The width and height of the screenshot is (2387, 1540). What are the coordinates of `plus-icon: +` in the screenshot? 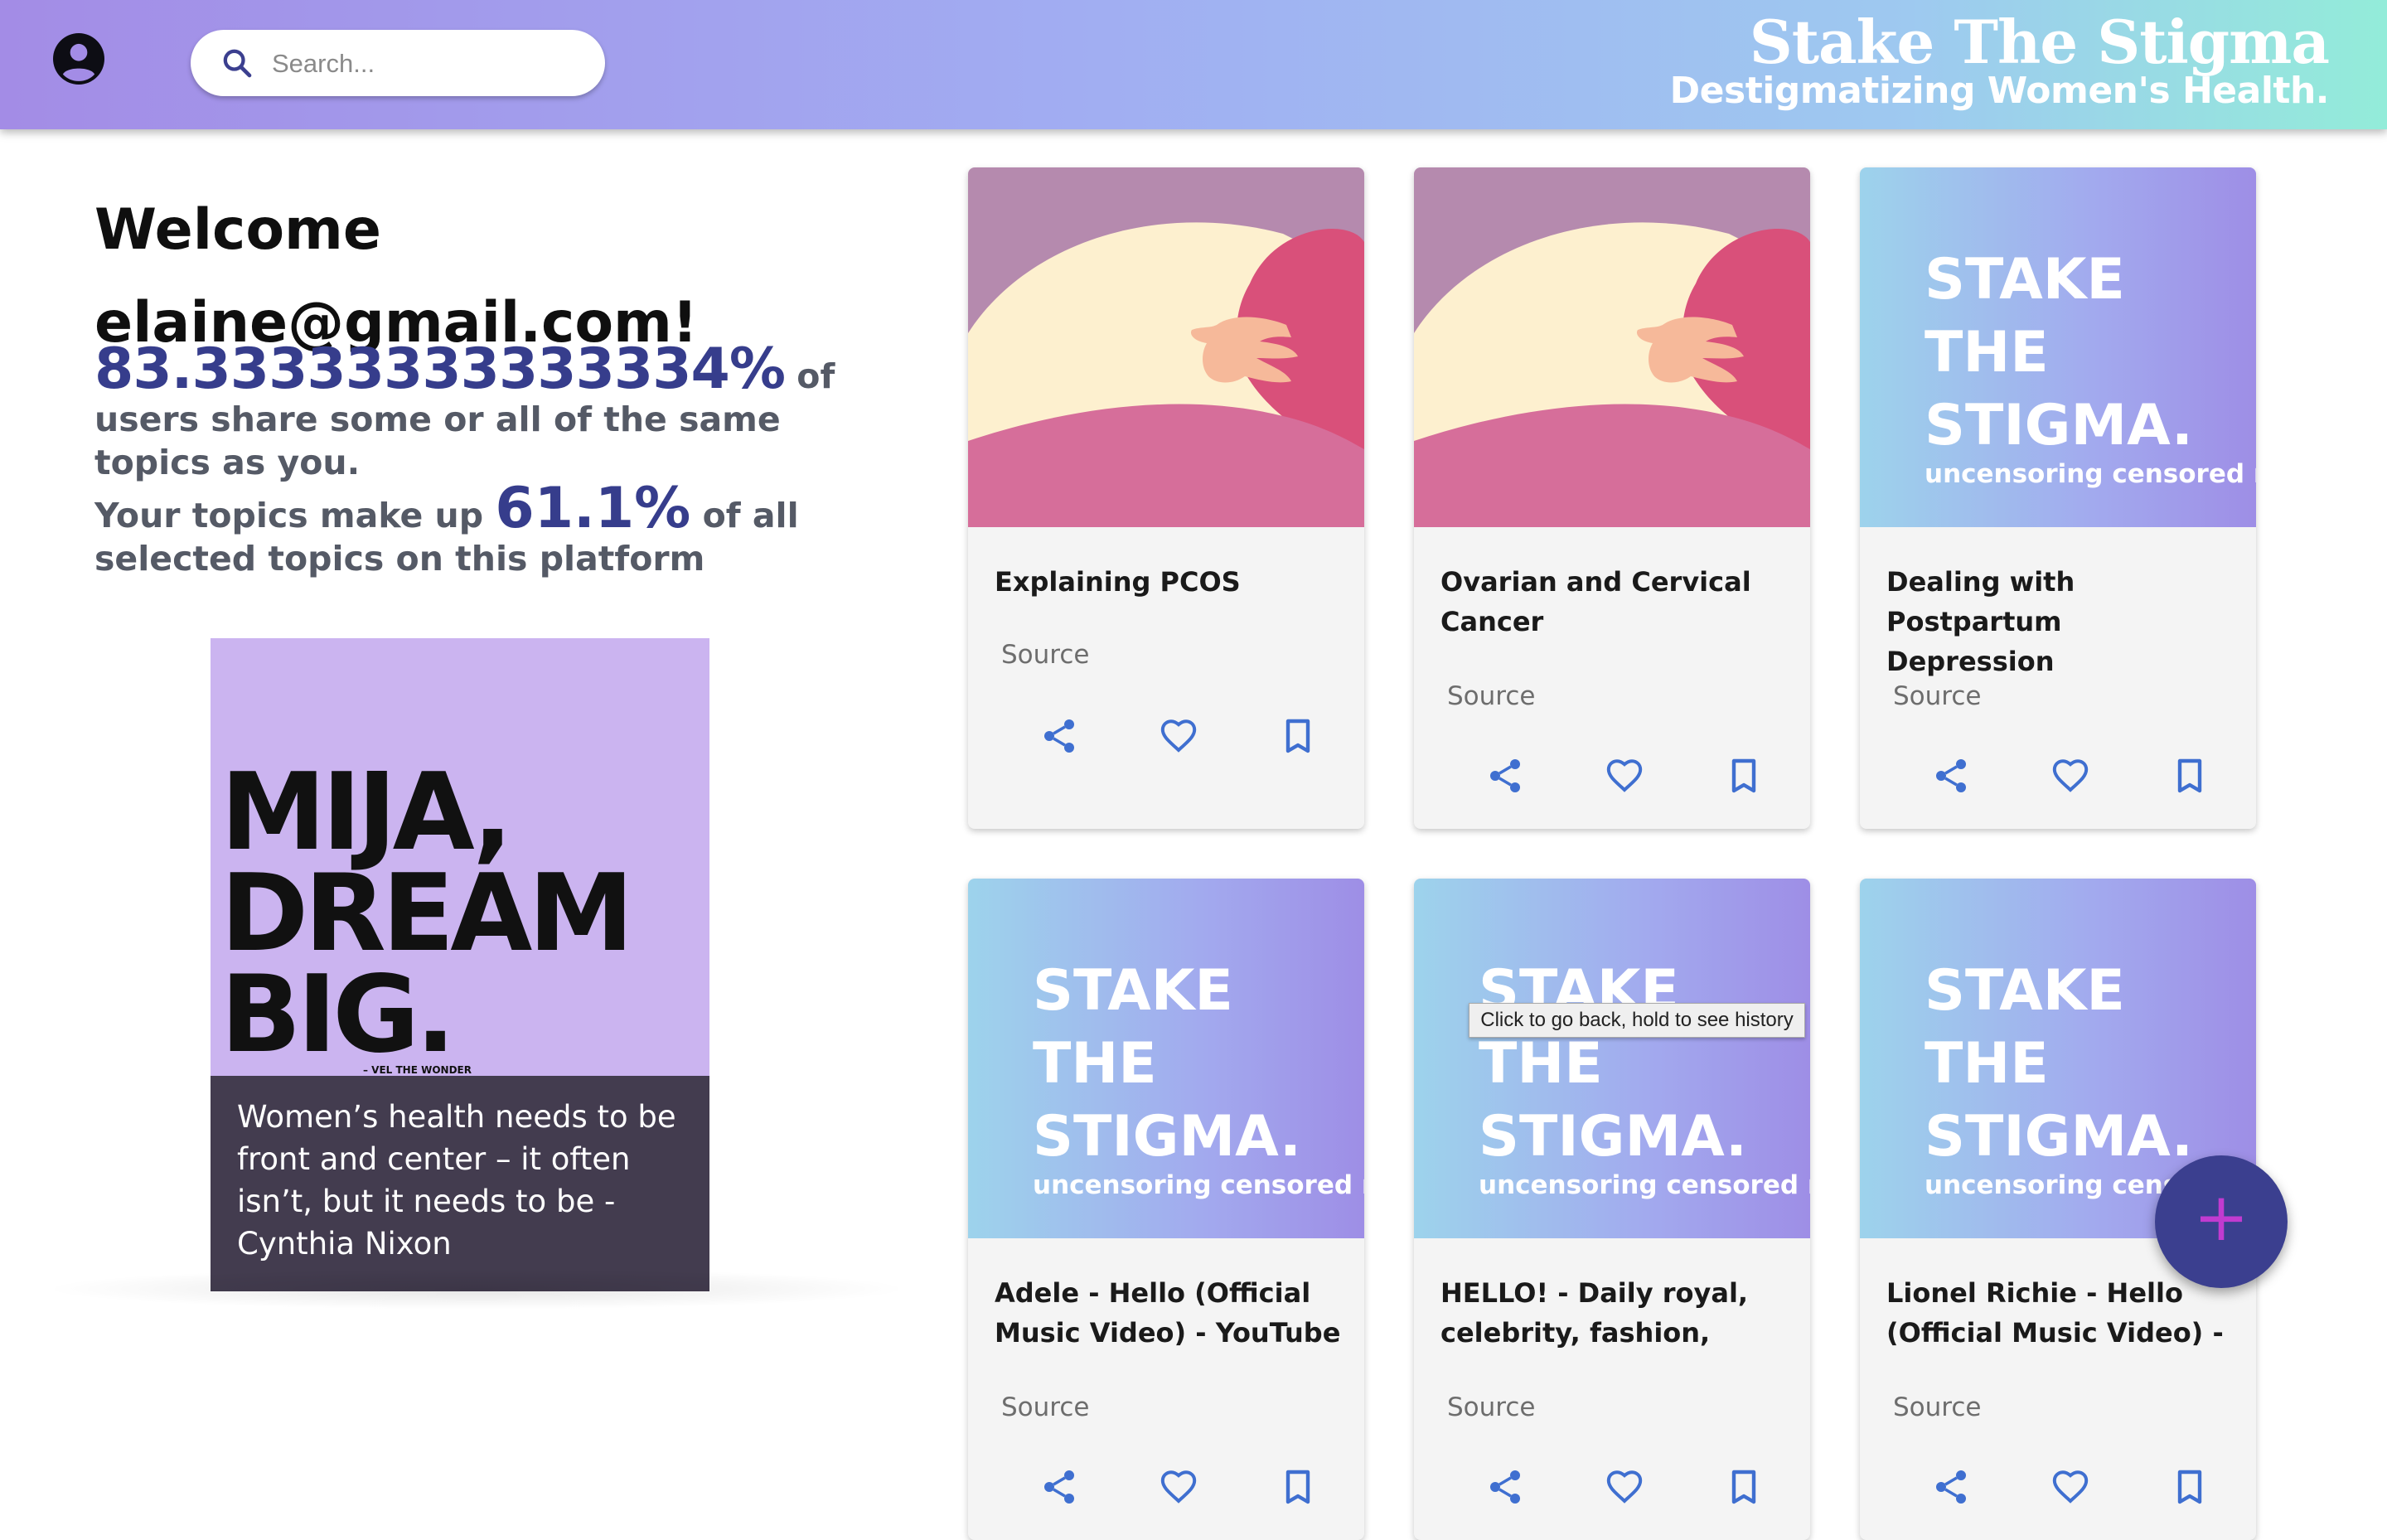 It's located at (2221, 1217).